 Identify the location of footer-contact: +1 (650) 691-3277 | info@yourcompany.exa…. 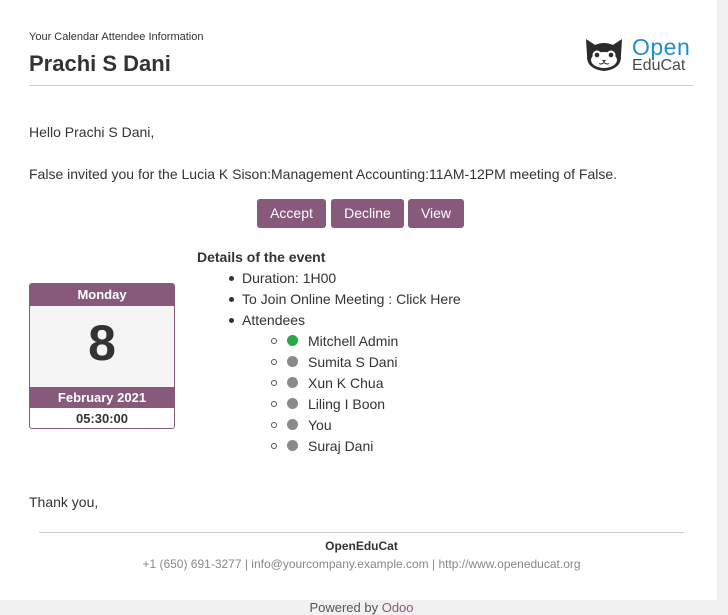
(361, 564).